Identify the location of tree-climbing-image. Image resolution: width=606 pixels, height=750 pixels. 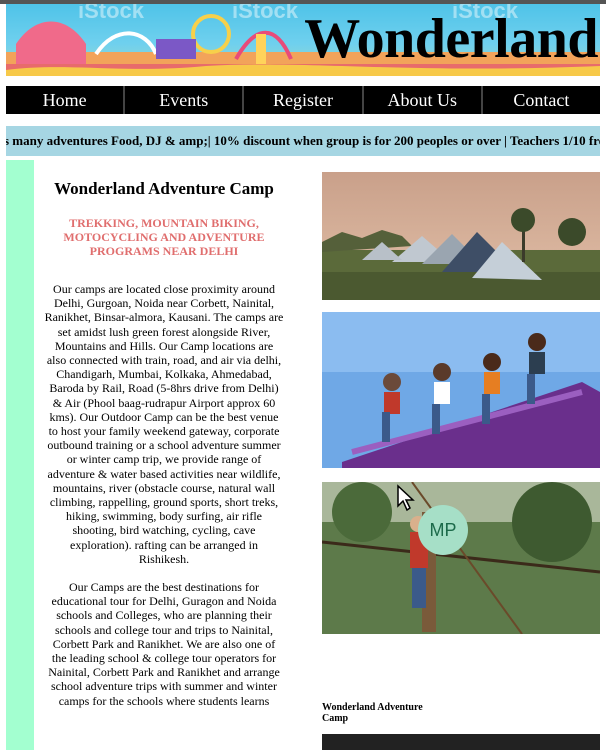
(461, 558).